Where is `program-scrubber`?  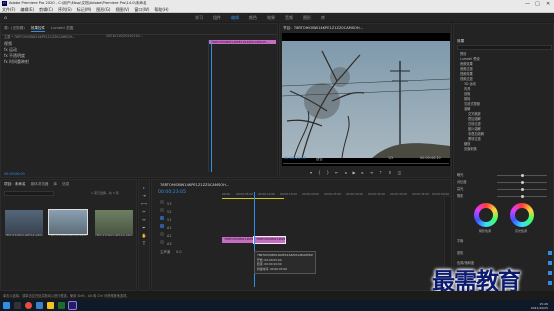
program-scrubber is located at coordinates (366, 163).